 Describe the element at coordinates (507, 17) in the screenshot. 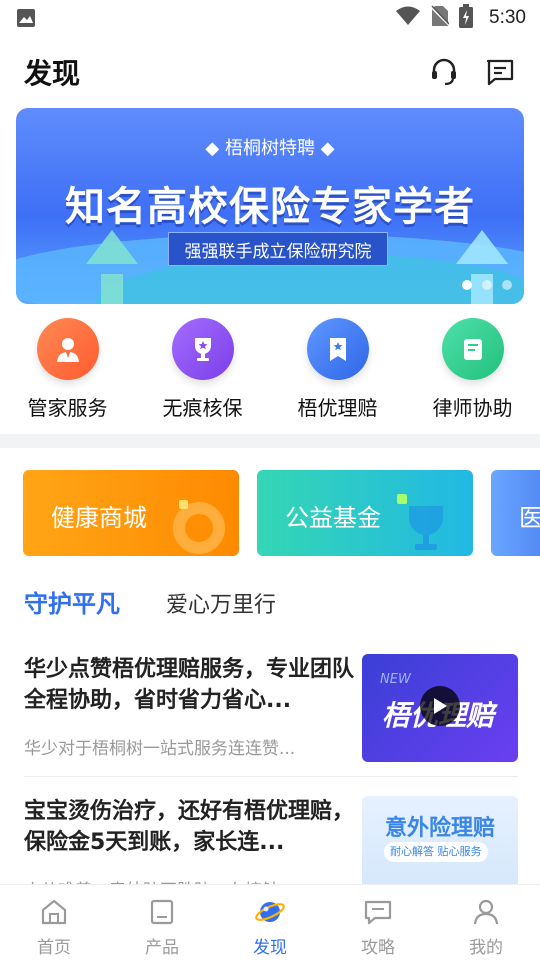

I see `status-time: 5:30` at that location.